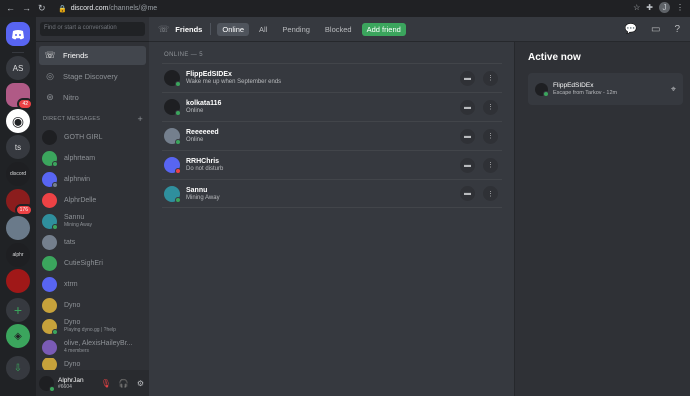 This screenshot has width=690, height=396. Describe the element at coordinates (93, 119) in the screenshot. I see `dm-header: DIRECT MESSAGES +` at that location.